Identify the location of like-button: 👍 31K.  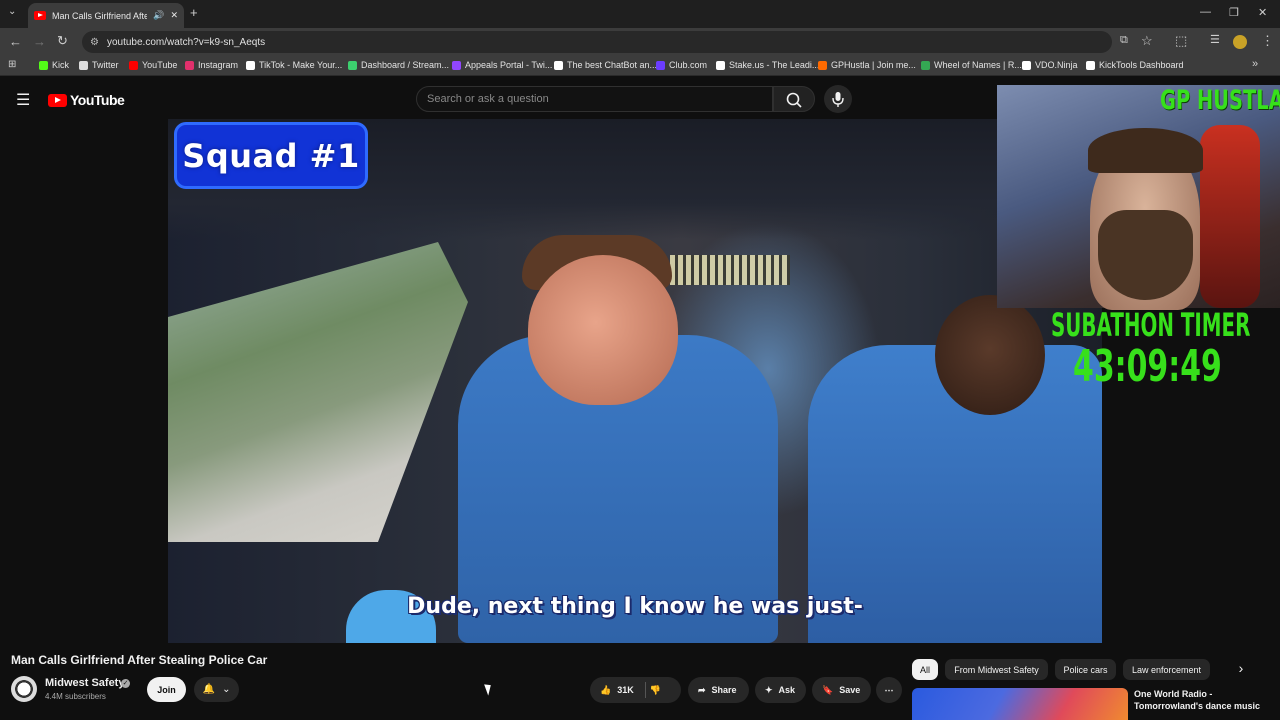
(617, 690).